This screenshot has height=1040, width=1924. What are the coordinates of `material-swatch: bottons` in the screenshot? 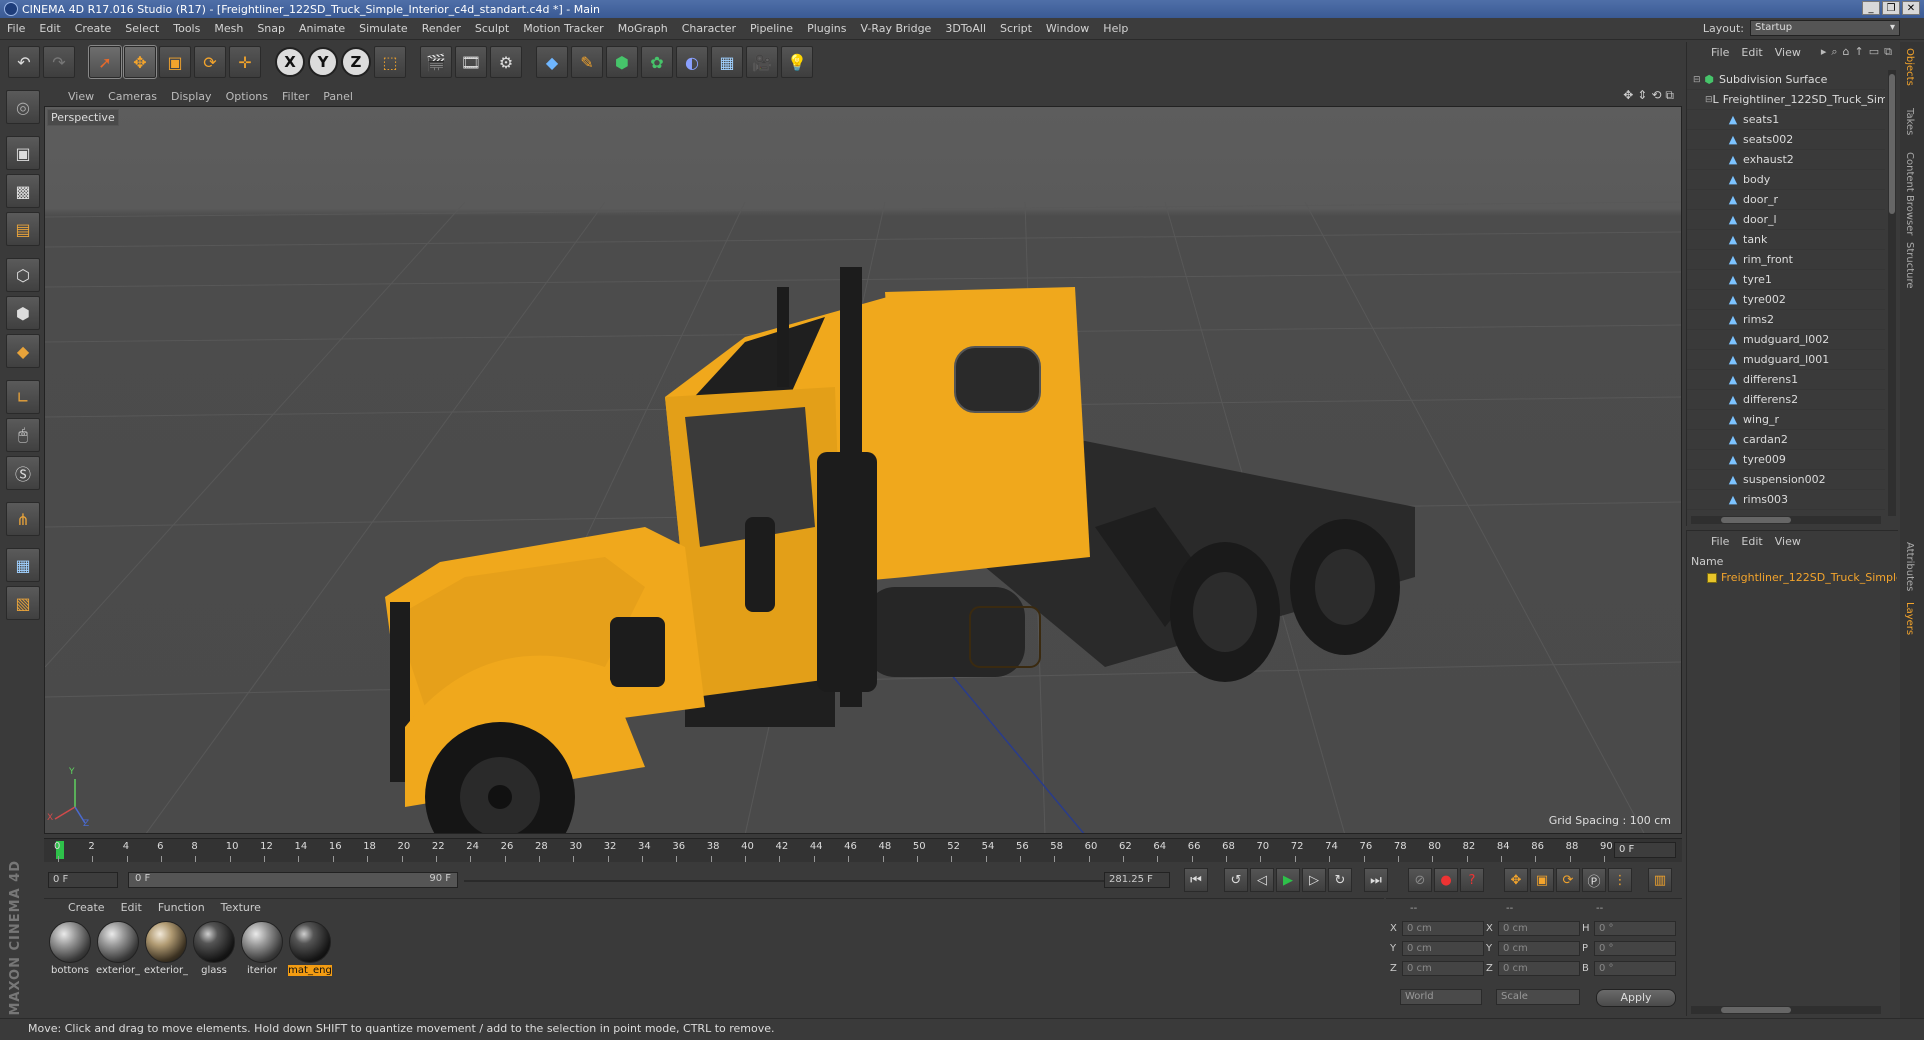 It's located at (70, 948).